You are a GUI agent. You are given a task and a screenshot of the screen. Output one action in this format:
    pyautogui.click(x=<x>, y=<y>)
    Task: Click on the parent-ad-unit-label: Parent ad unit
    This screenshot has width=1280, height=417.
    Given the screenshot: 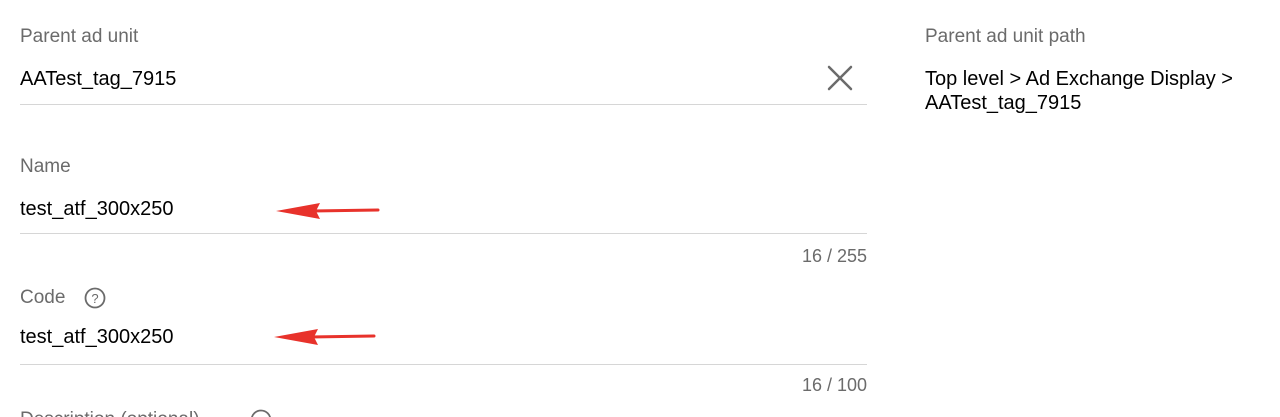 What is the action you would take?
    pyautogui.click(x=79, y=36)
    